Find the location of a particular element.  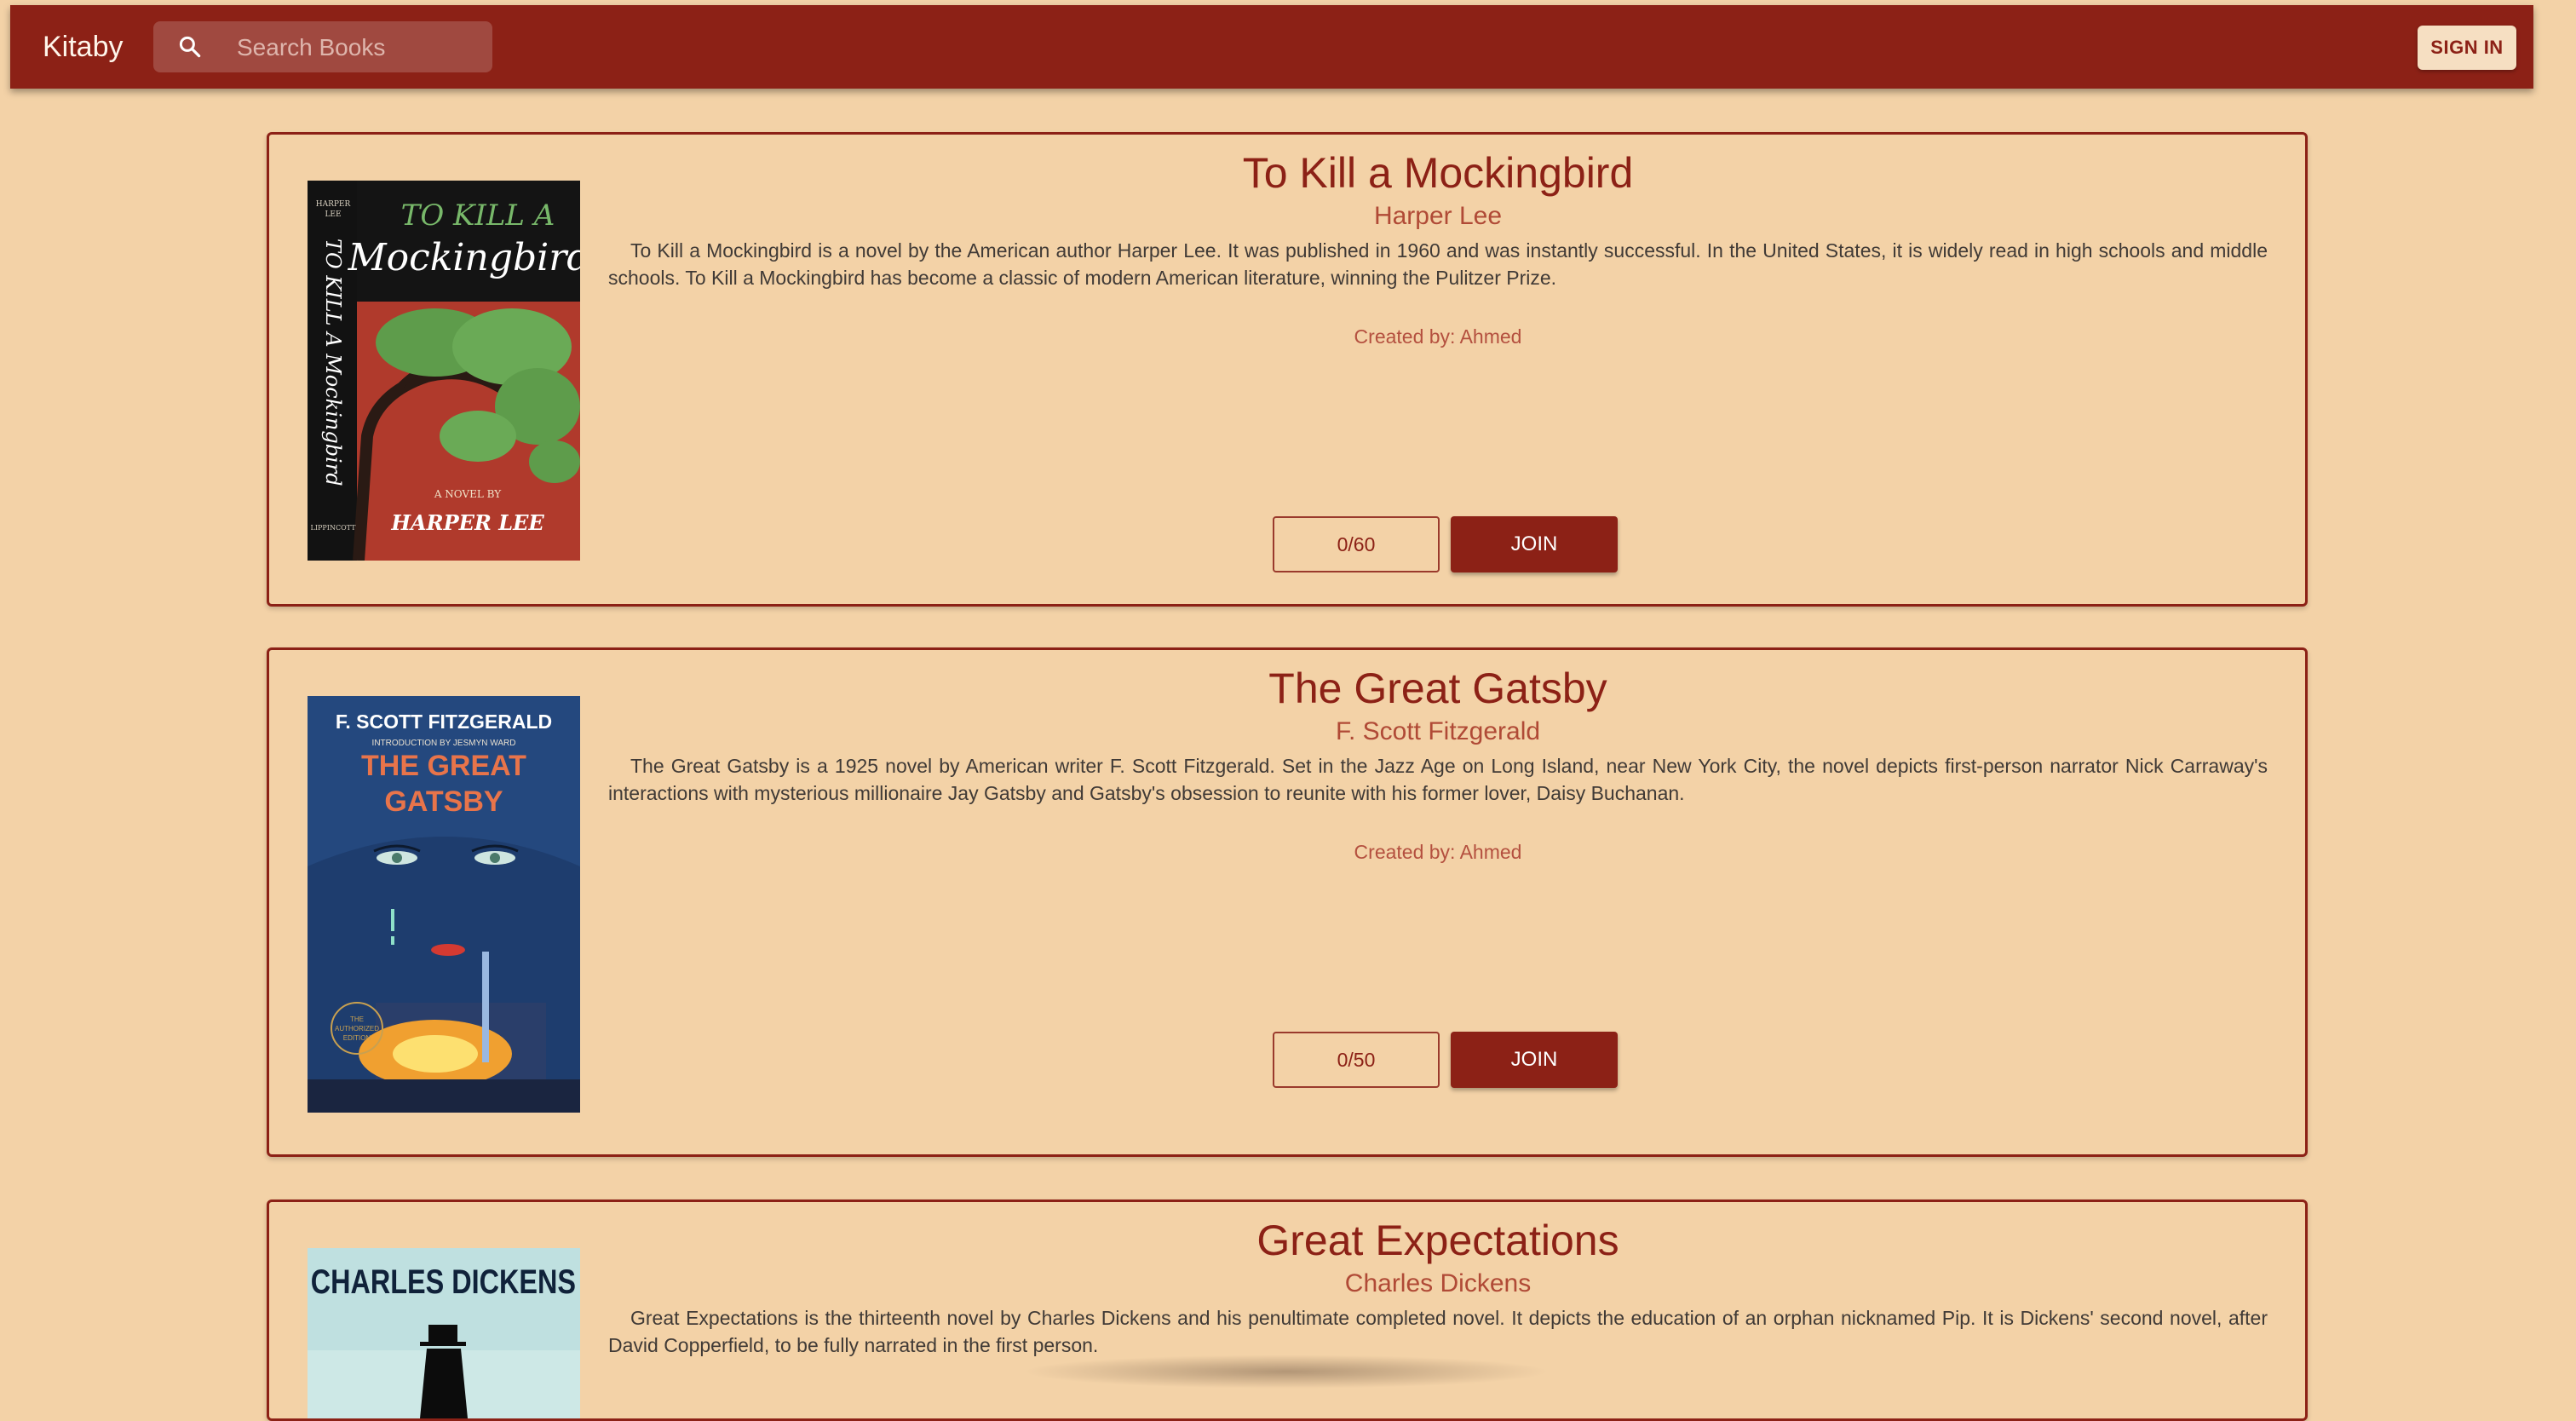

cover-title-line1: THE GREAT is located at coordinates (444, 766).